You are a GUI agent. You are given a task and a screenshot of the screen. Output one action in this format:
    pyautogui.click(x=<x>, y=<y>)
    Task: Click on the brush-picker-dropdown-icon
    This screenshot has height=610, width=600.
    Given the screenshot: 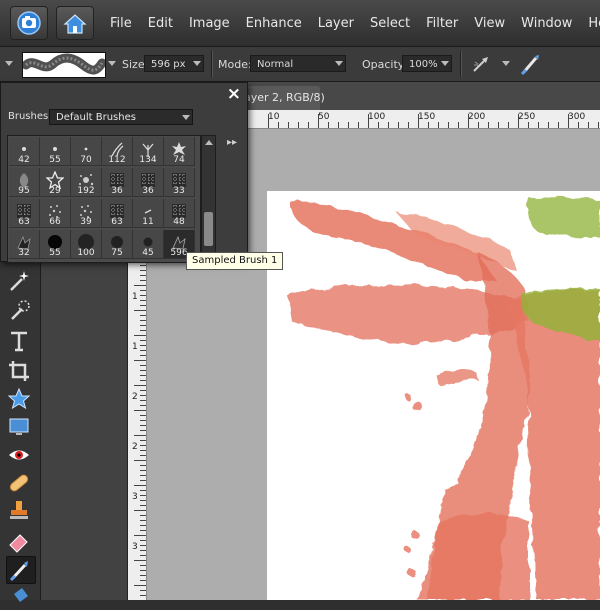 What is the action you would take?
    pyautogui.click(x=112, y=63)
    